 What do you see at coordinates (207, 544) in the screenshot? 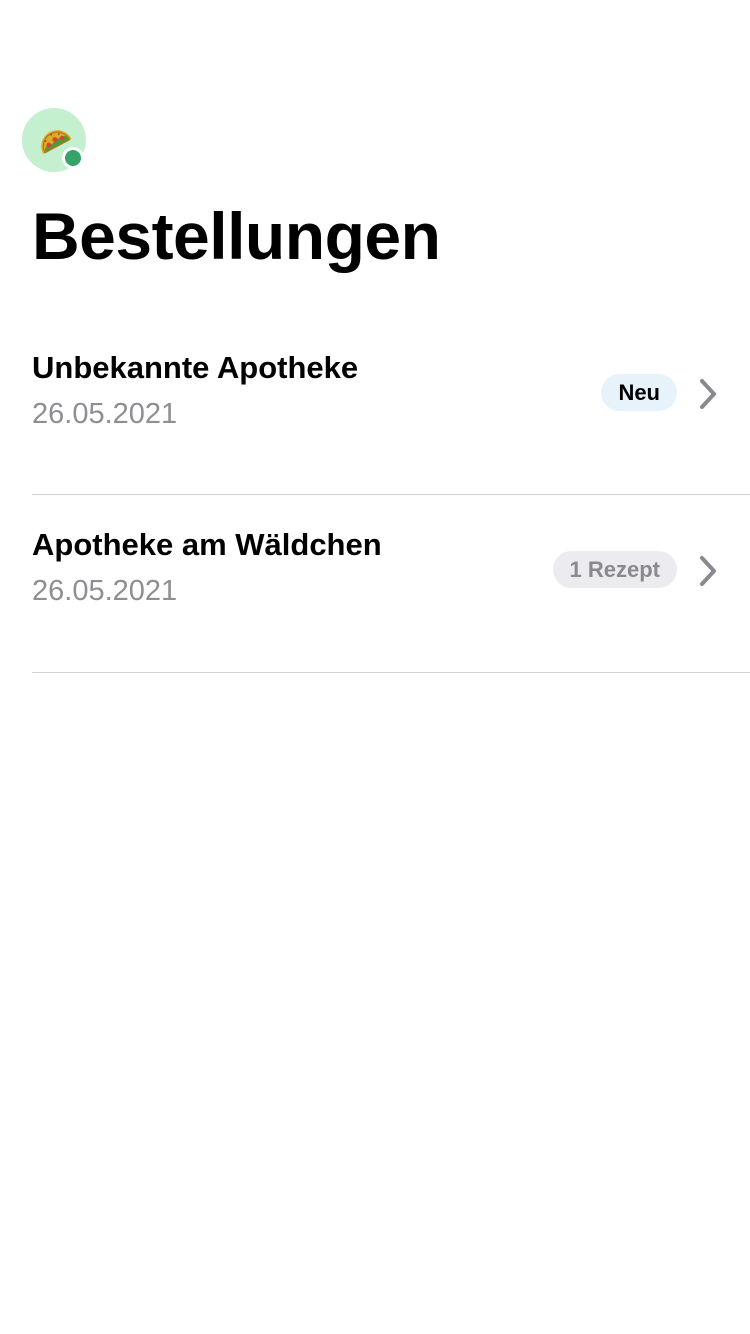
I see `pharmacy-name: Apotheke am Wäldchen` at bounding box center [207, 544].